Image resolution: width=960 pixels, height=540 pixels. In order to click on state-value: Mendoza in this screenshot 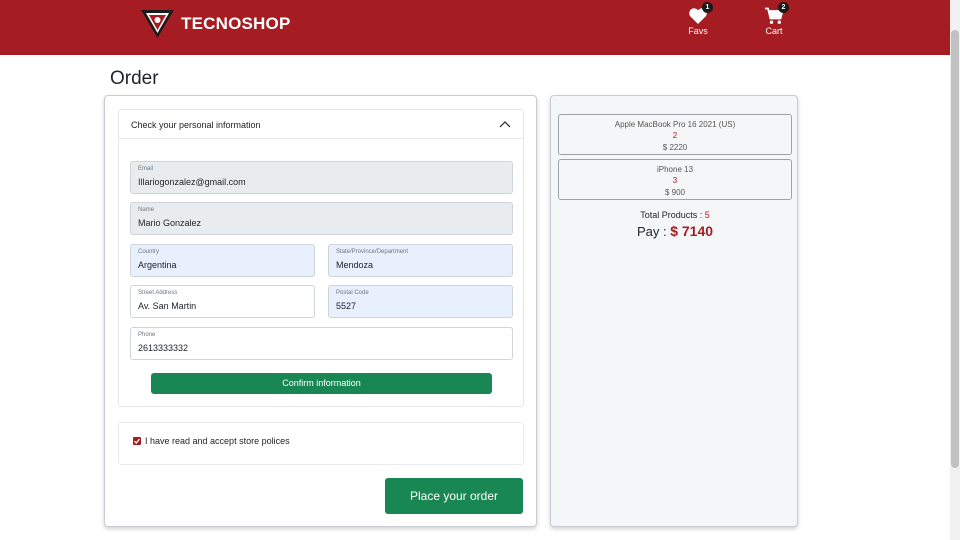, I will do `click(355, 265)`.